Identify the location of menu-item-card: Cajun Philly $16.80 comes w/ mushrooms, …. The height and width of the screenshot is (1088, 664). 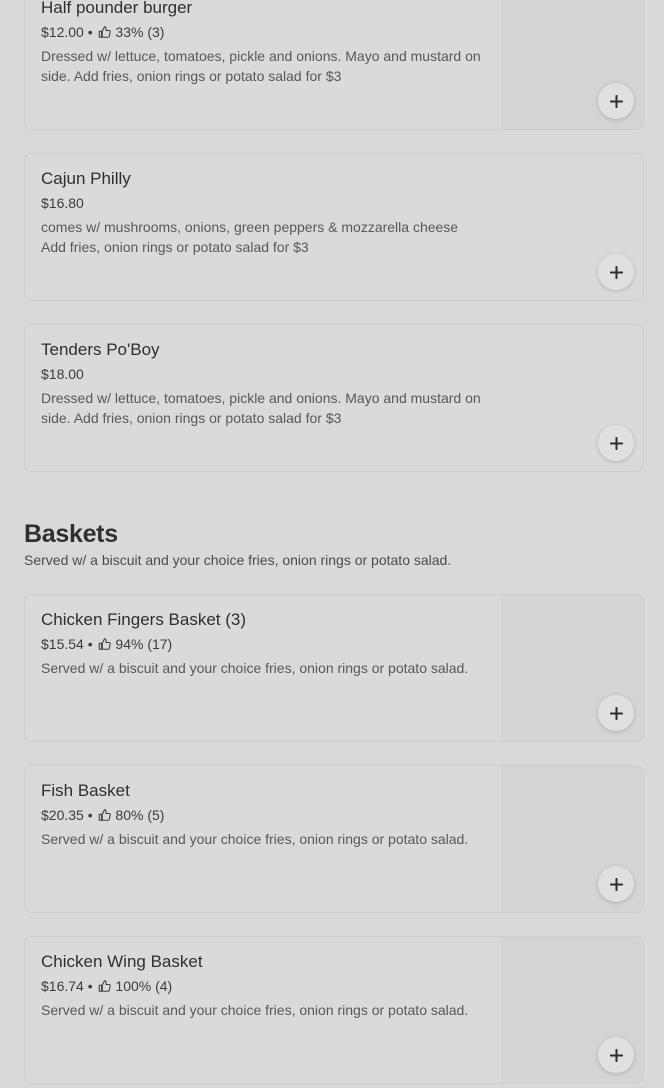
(334, 227).